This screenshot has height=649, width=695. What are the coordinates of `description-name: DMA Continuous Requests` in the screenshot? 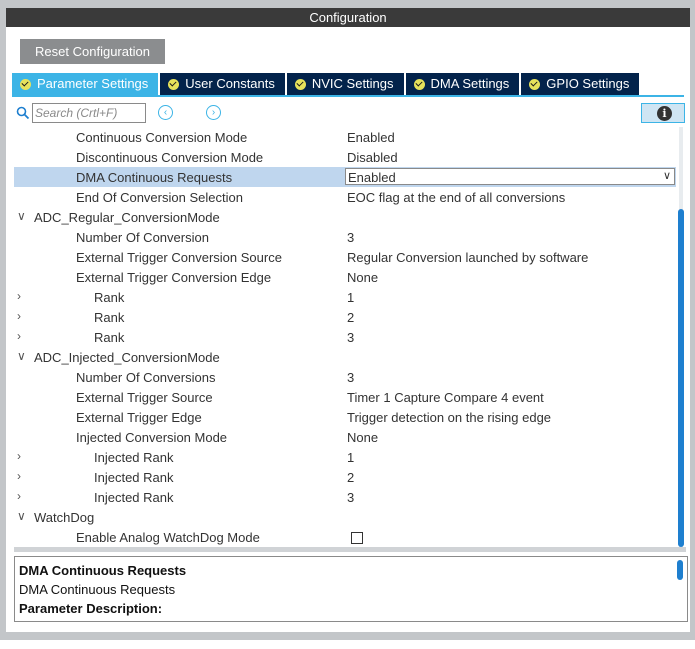 It's located at (97, 589).